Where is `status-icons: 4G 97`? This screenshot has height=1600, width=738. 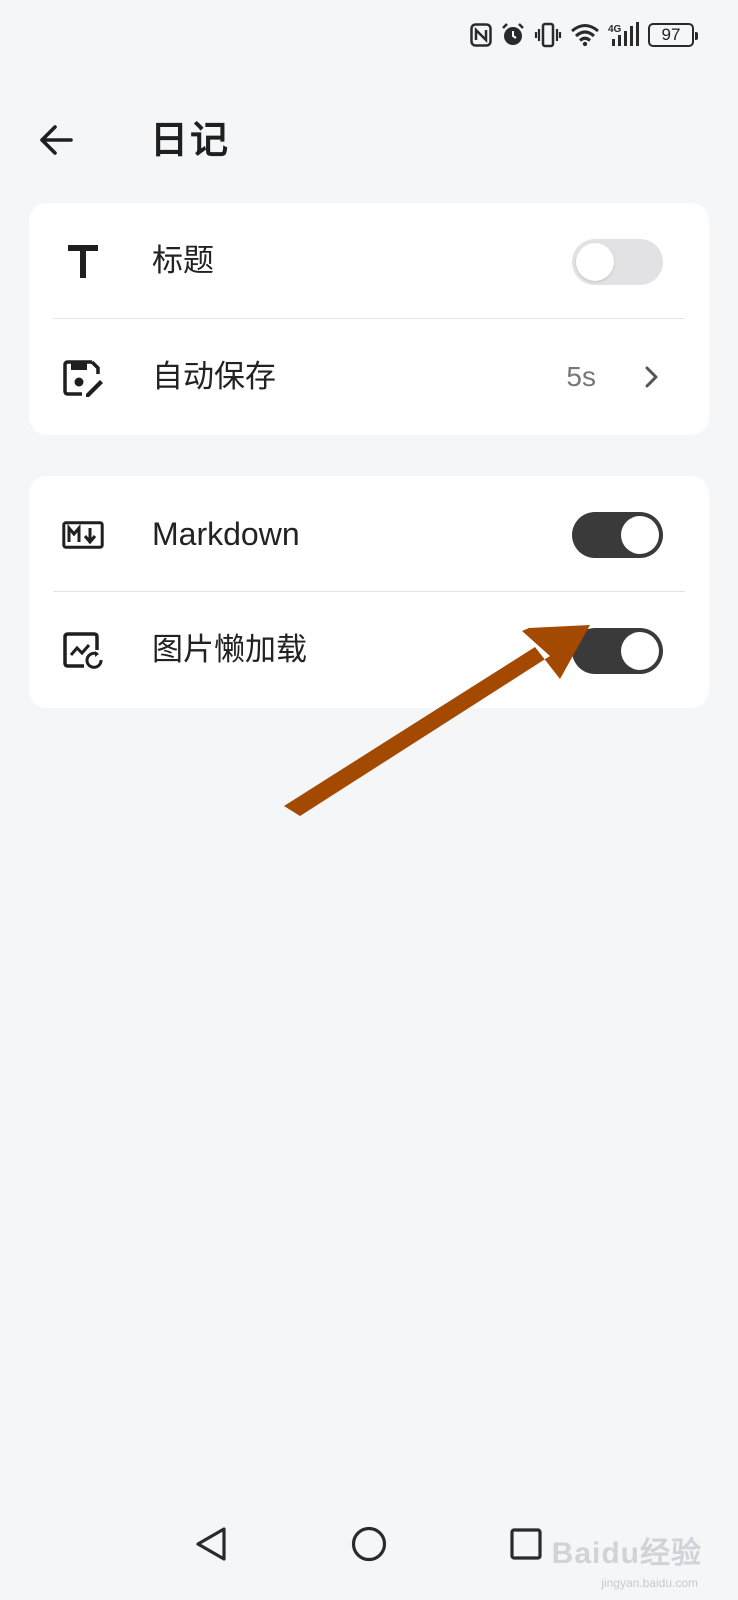 status-icons: 4G 97 is located at coordinates (584, 35).